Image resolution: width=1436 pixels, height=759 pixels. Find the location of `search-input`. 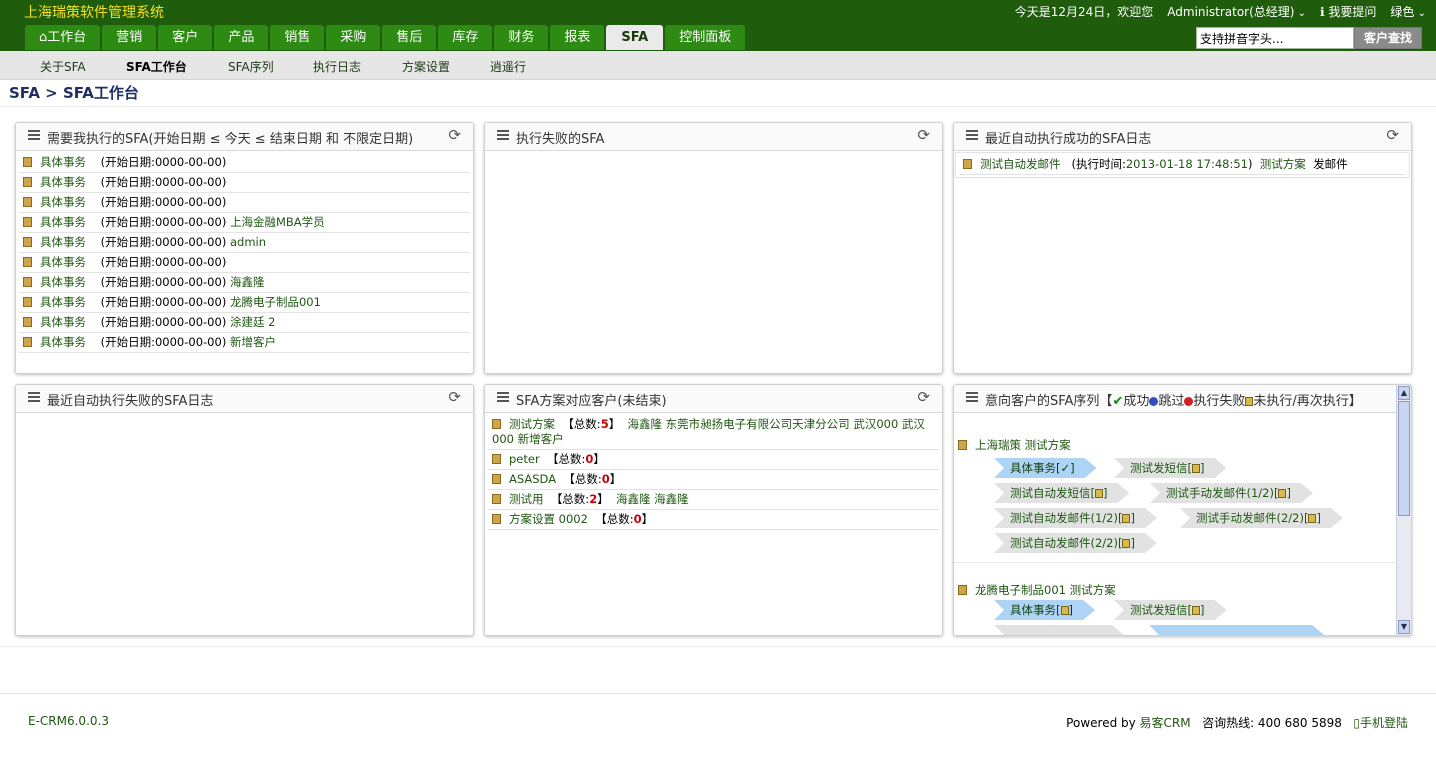

search-input is located at coordinates (1275, 38).